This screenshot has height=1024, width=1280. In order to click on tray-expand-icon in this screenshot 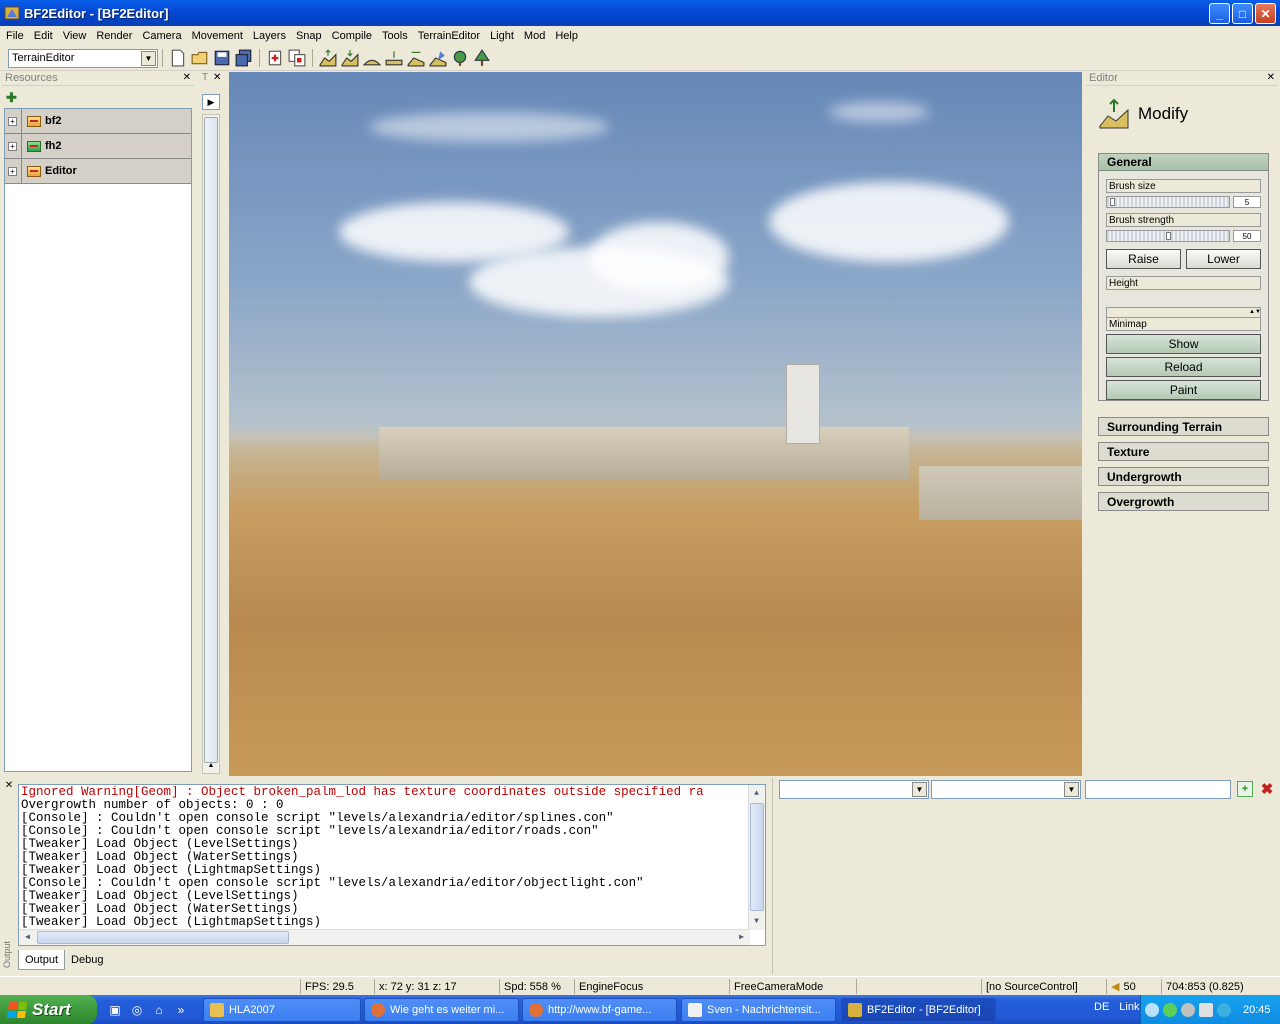, I will do `click(1152, 1009)`.